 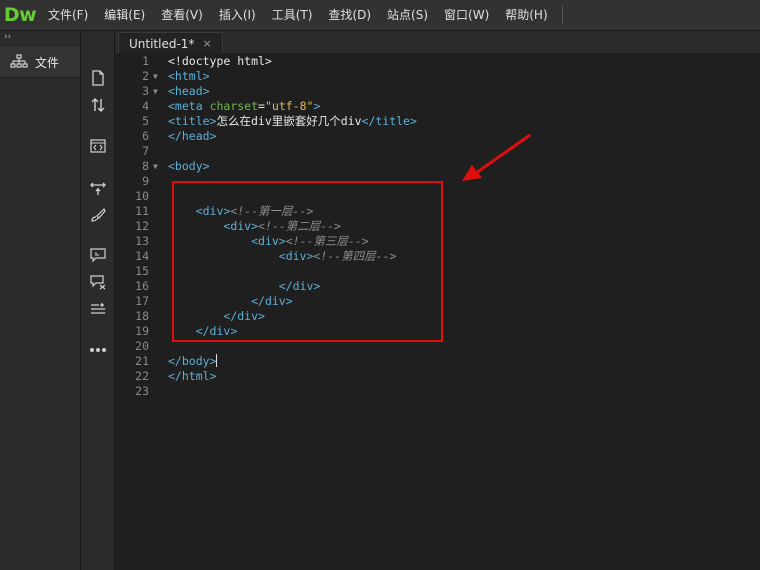 What do you see at coordinates (206, 44) in the screenshot?
I see `tab-close-icon: ×` at bounding box center [206, 44].